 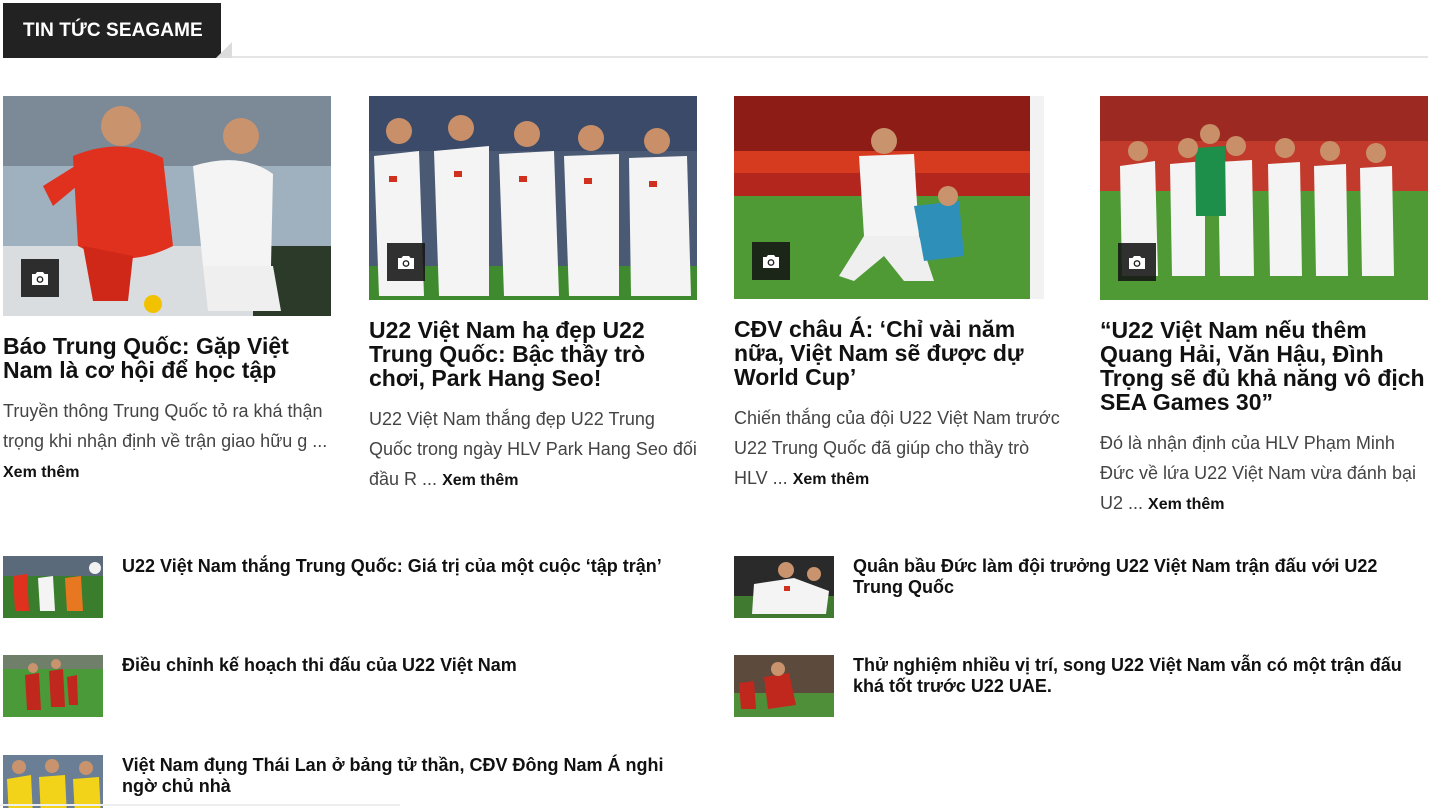 I want to click on bottom-divider, so click(x=200, y=805).